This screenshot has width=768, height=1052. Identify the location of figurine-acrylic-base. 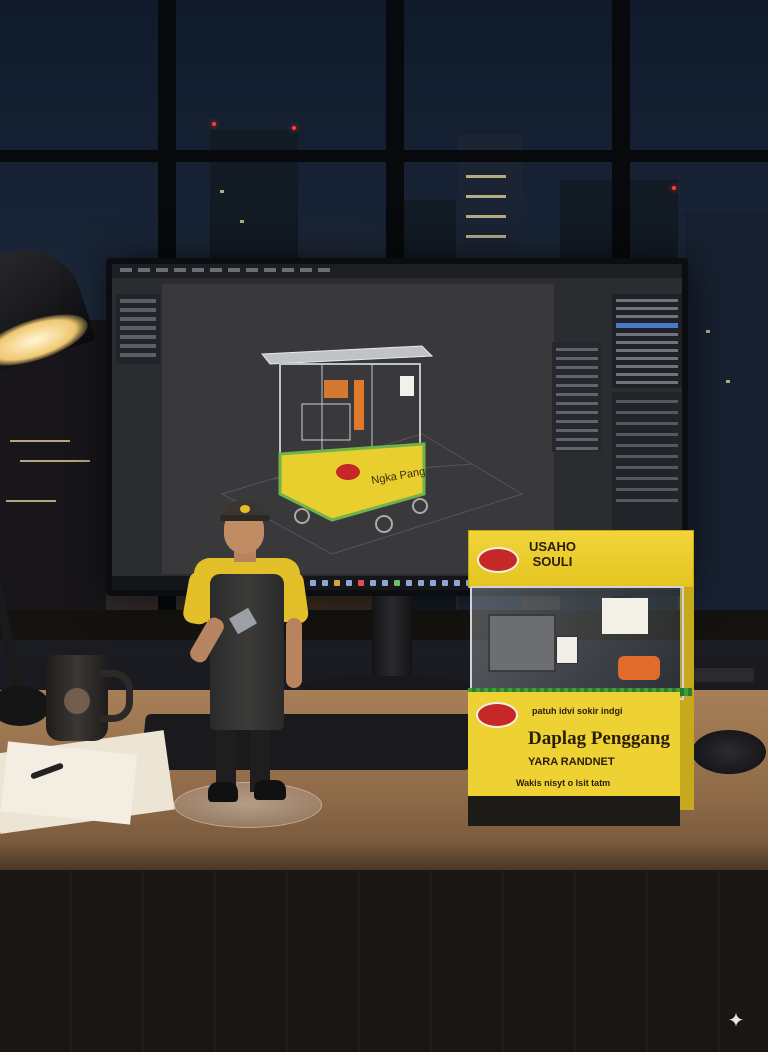
(248, 805).